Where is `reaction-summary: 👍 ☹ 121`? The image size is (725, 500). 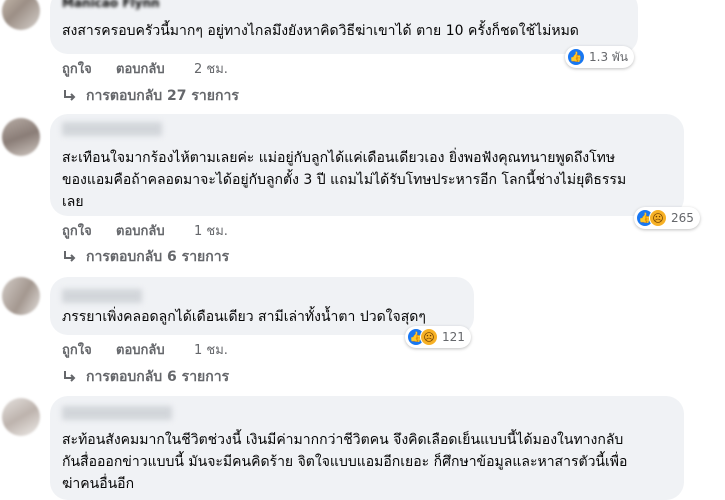
reaction-summary: 👍 ☹ 121 is located at coordinates (438, 337).